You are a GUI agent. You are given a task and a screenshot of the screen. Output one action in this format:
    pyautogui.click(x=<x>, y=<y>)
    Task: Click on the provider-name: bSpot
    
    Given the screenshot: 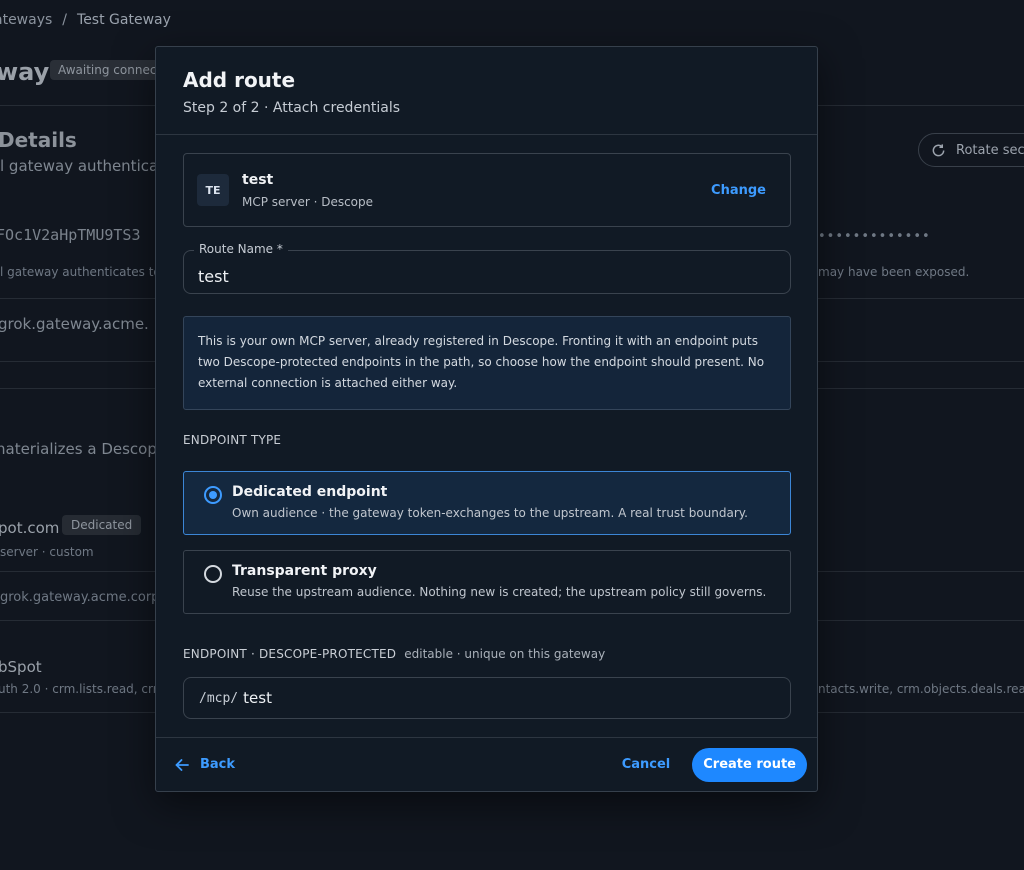 What is the action you would take?
    pyautogui.click(x=21, y=667)
    